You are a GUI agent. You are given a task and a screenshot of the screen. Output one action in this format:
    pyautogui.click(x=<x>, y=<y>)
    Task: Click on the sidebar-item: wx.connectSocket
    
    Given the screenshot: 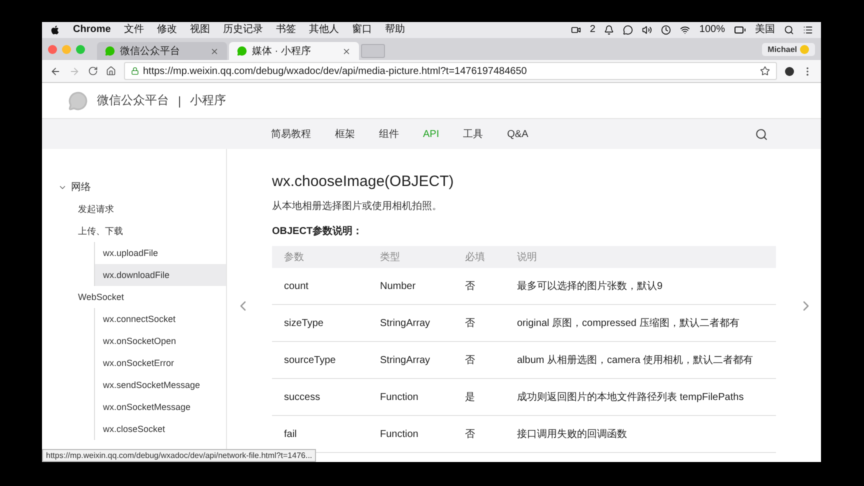 What is the action you would take?
    pyautogui.click(x=160, y=319)
    